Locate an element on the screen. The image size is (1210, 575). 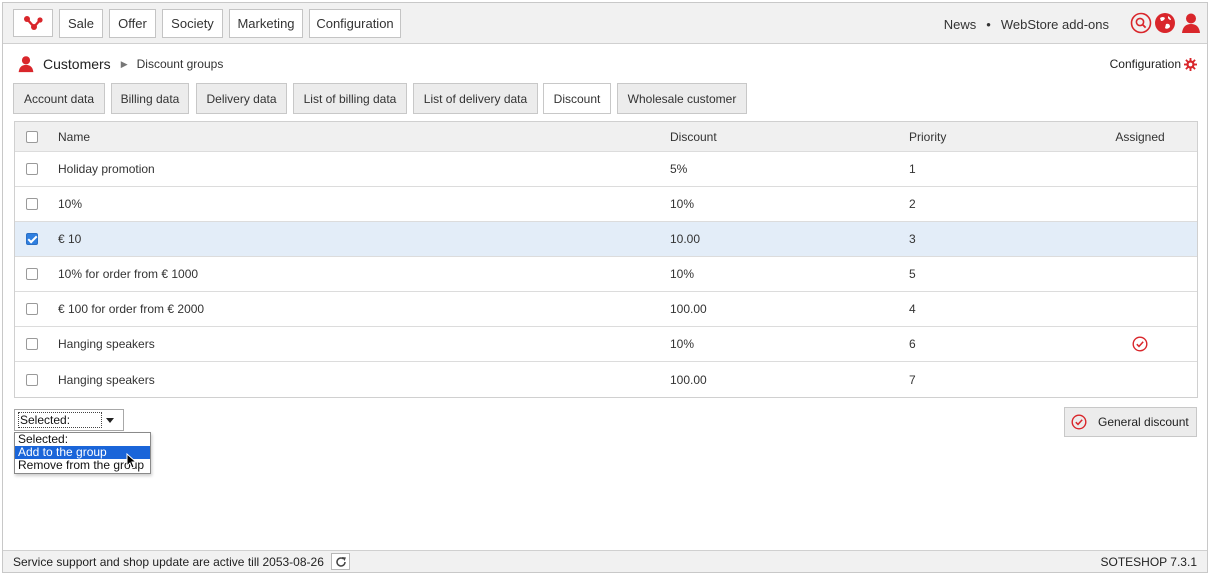
row-priority: 2 is located at coordinates (912, 204).